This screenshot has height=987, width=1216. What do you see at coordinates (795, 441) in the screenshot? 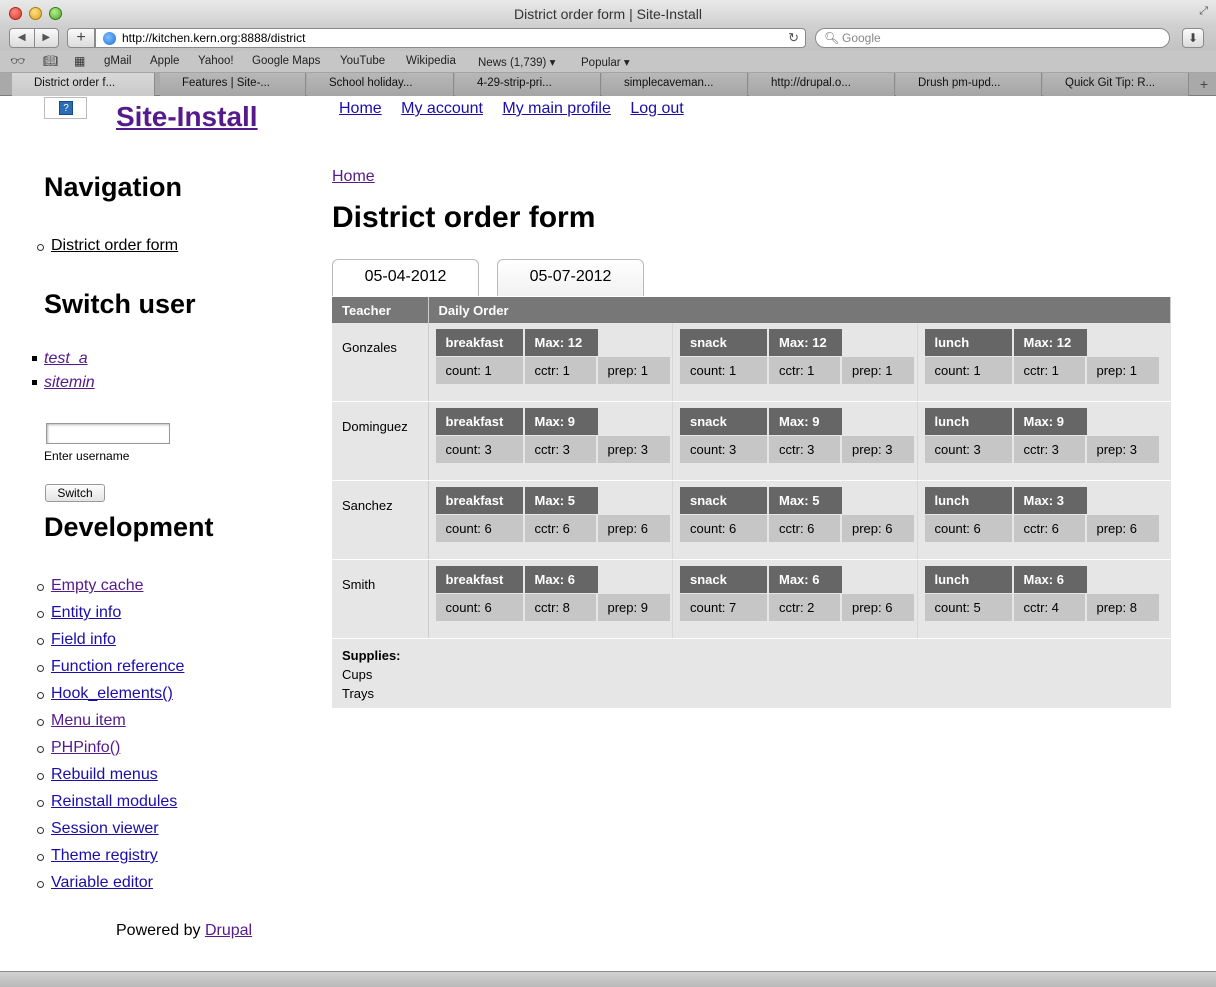
I see `meal-block: snack Max: 9 count: 3 cctr: 3 prep: 3` at bounding box center [795, 441].